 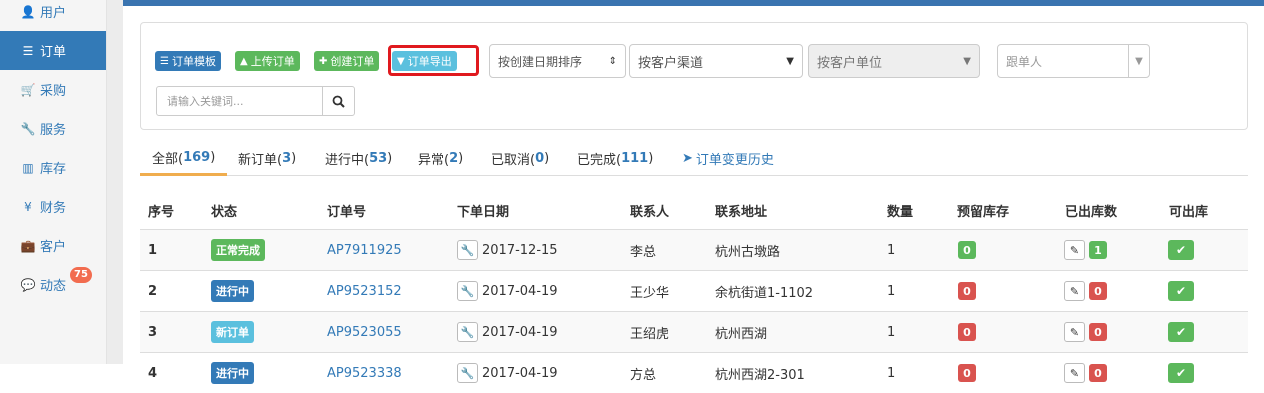 I want to click on sidebar-item-users: 👤 用户, so click(x=53, y=15).